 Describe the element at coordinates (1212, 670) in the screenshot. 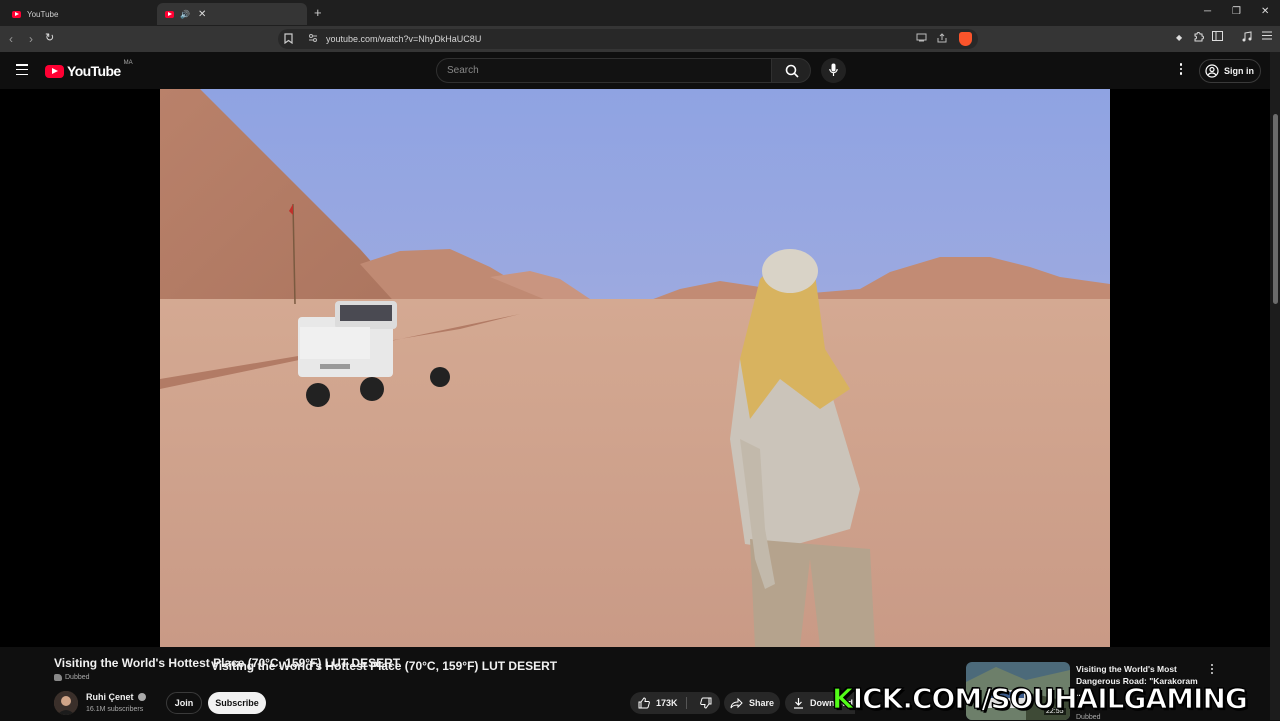

I see `recommended-more-icon` at that location.